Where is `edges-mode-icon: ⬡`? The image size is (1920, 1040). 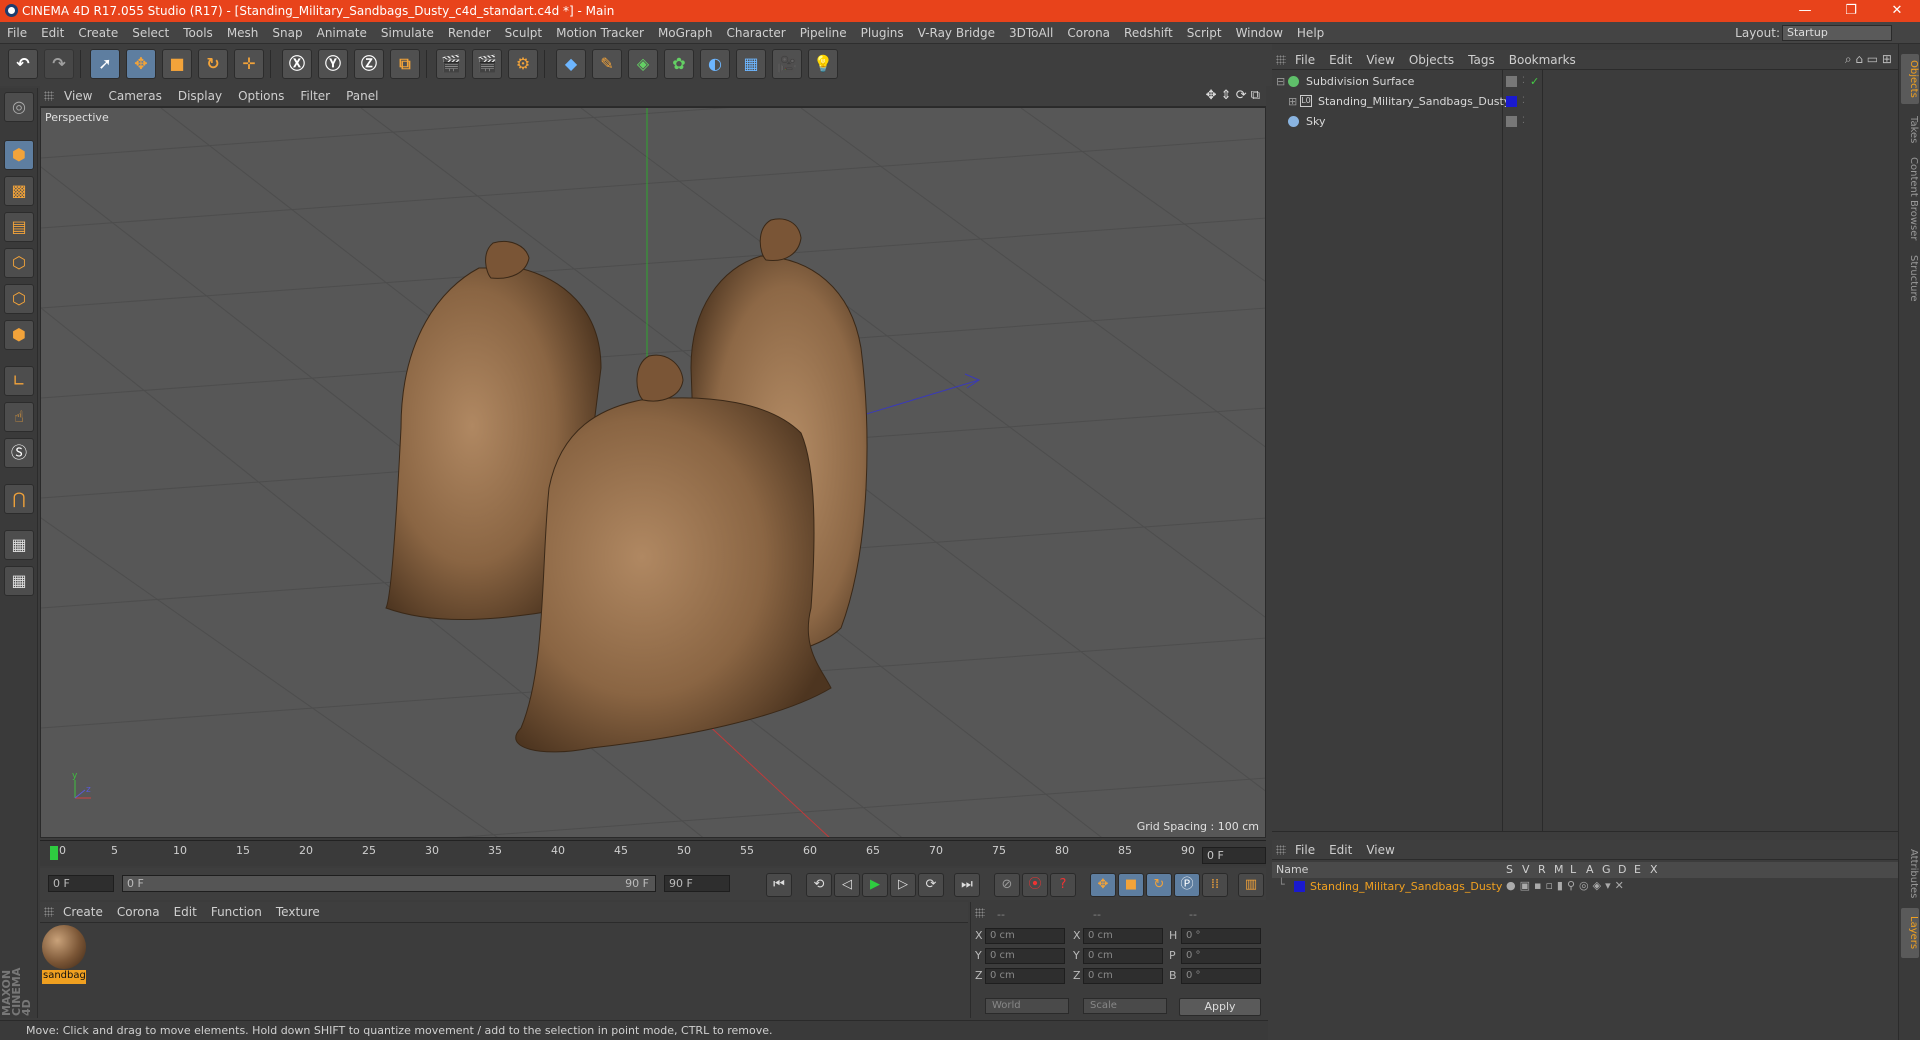 edges-mode-icon: ⬡ is located at coordinates (19, 299).